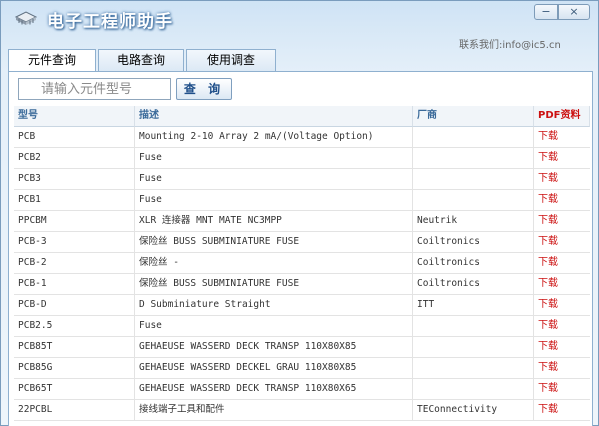 The height and width of the screenshot is (426, 599). Describe the element at coordinates (74, 347) in the screenshot. I see `part-number: PCB85T` at that location.